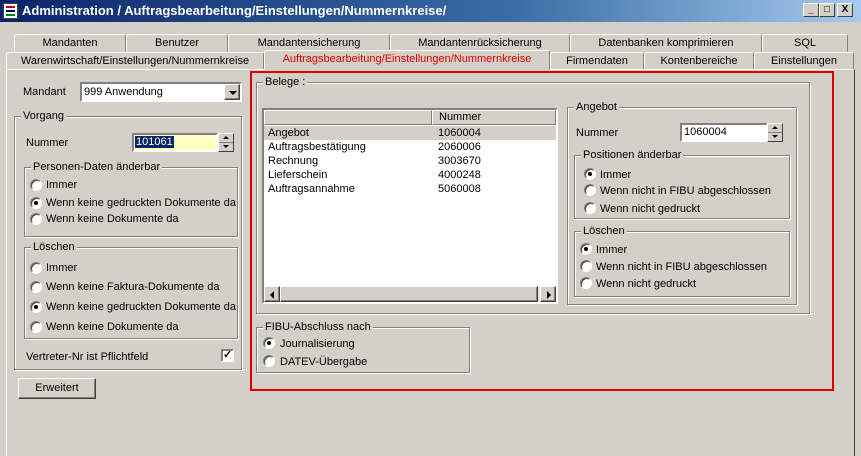  What do you see at coordinates (62, 185) in the screenshot?
I see `personen-option-label: Immer` at bounding box center [62, 185].